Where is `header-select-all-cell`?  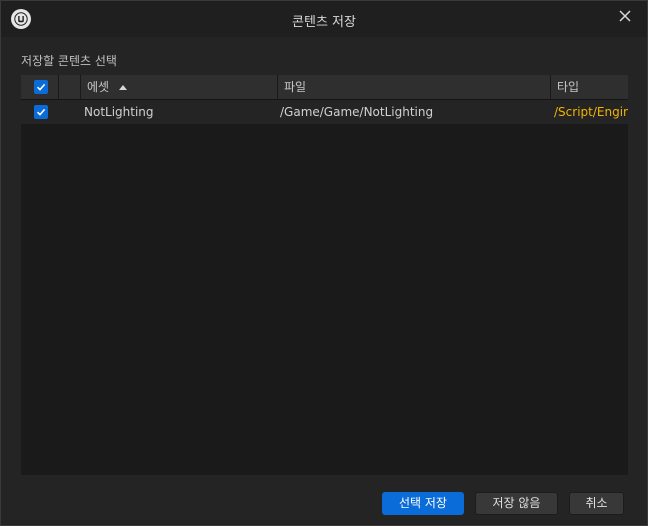 header-select-all-cell is located at coordinates (40, 87).